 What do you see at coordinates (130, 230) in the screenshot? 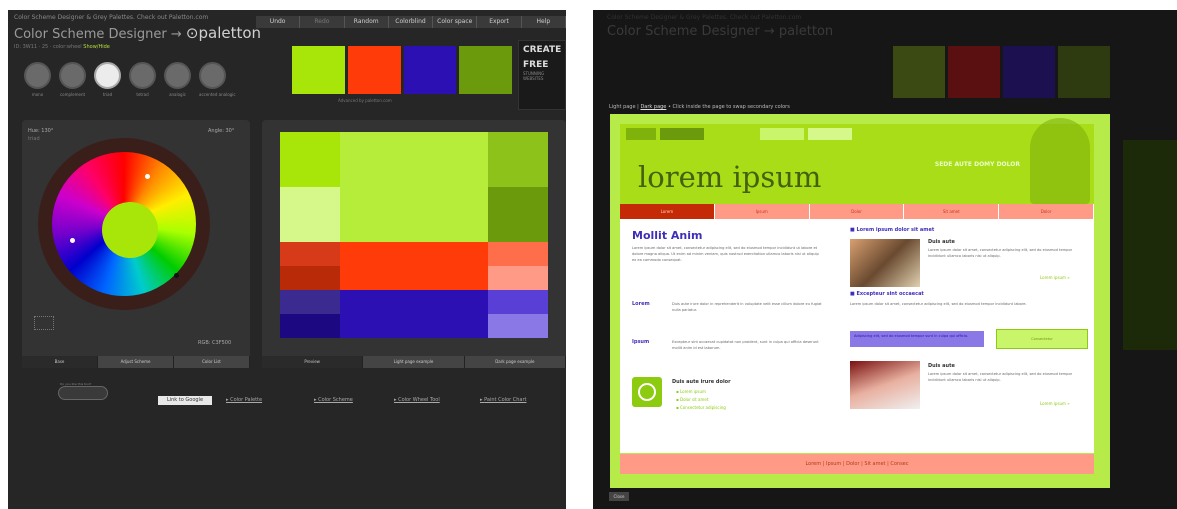
I see `color-wheel-center` at bounding box center [130, 230].